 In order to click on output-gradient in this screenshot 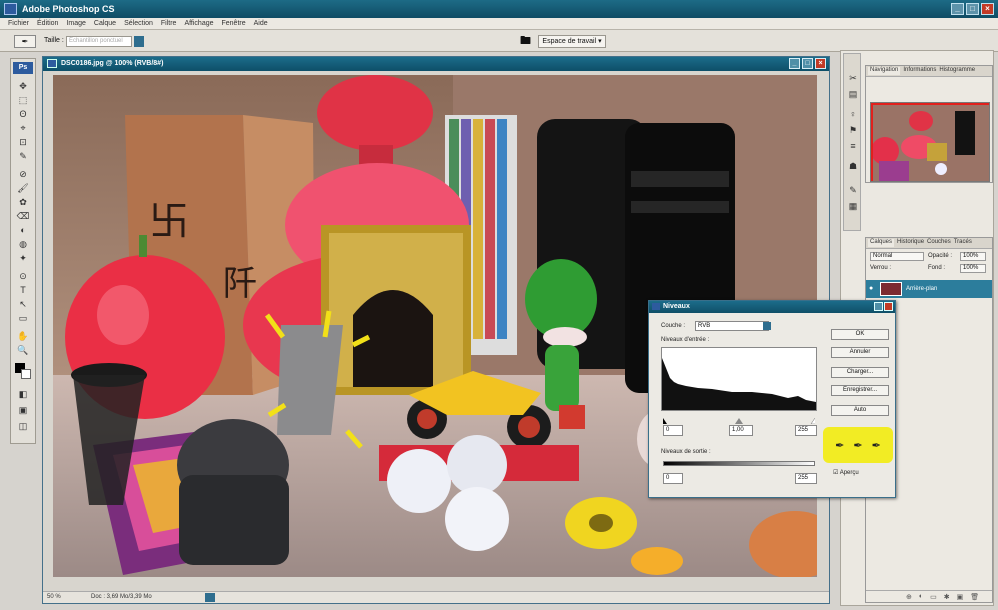, I will do `click(739, 463)`.